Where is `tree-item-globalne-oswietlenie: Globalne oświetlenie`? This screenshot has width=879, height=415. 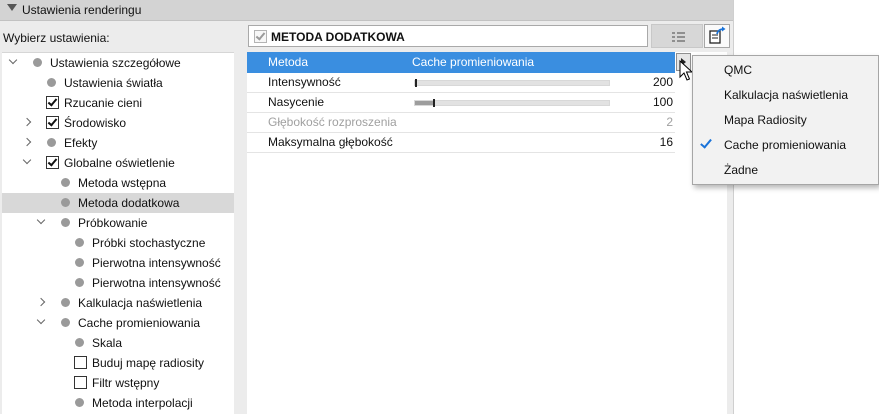
tree-item-globalne-oswietlenie: Globalne oświetlenie is located at coordinates (118, 163).